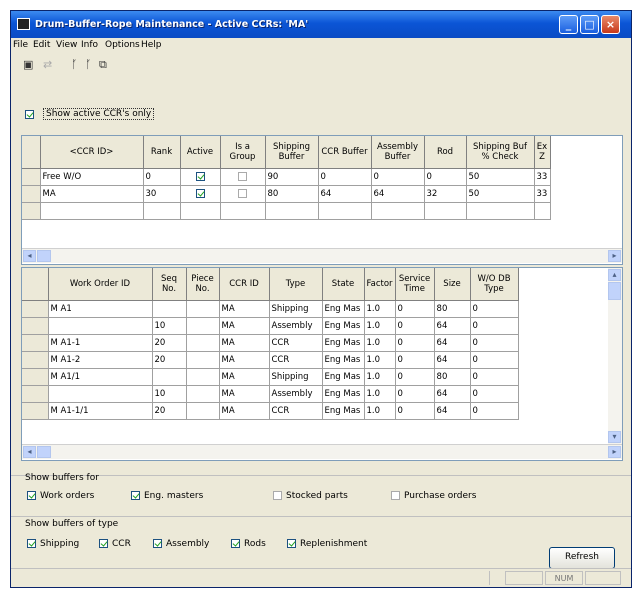 The width and height of the screenshot is (640, 594). I want to click on col-state: State, so click(343, 284).